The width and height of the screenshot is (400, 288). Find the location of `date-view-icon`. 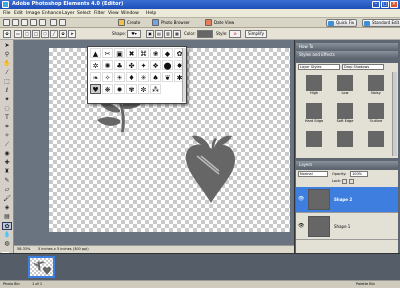

date-view-icon is located at coordinates (208, 22).